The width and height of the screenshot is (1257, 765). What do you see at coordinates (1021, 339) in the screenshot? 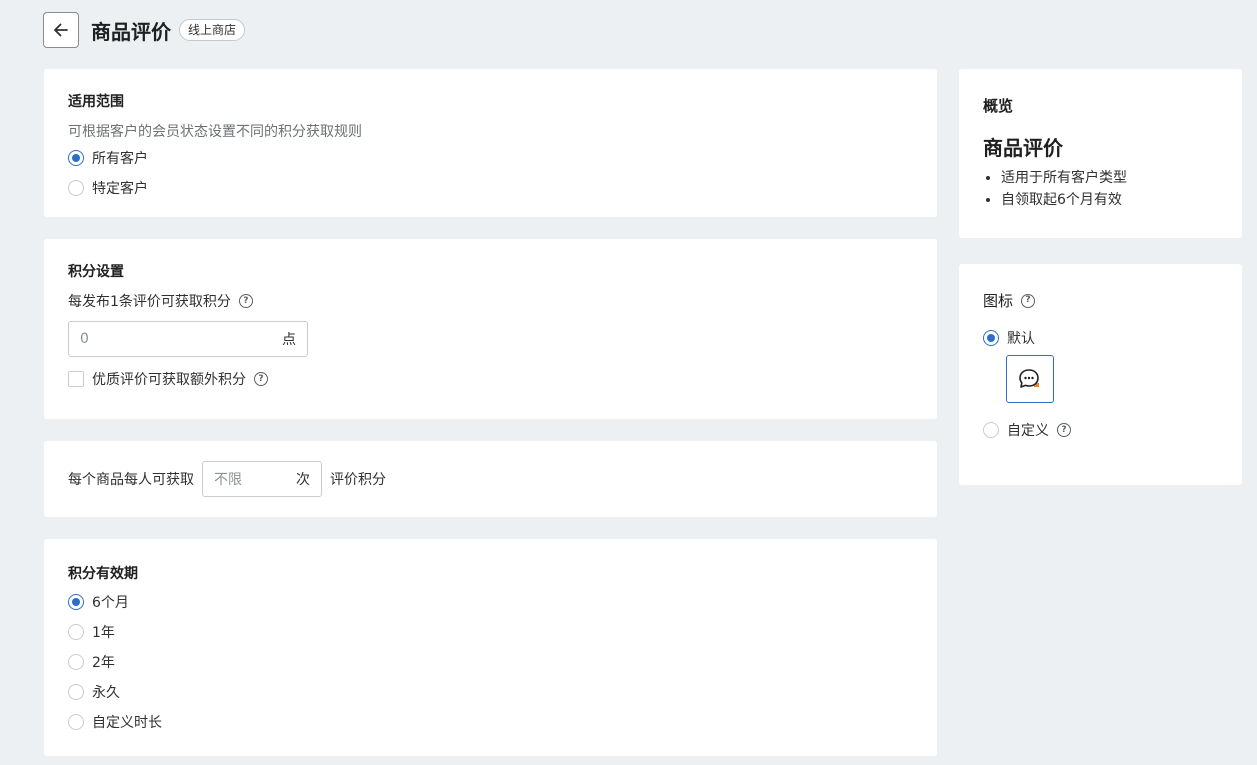
I see `icon-default-label: 默认` at bounding box center [1021, 339].